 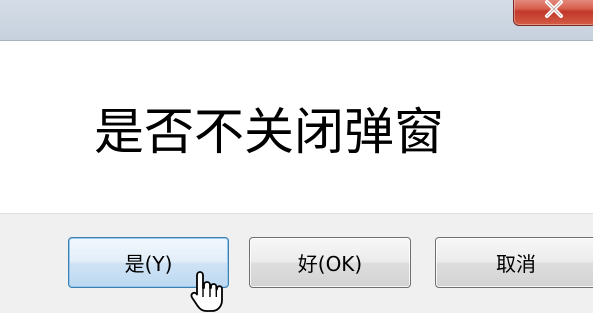 I want to click on hand-pointer-icon, so click(x=206, y=291).